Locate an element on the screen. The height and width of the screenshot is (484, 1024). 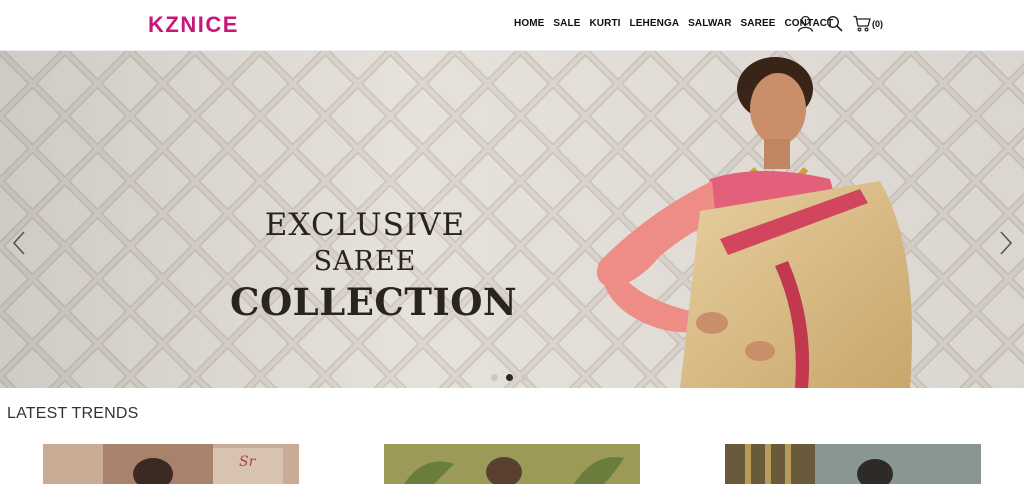
nav-kurti: KURTI is located at coordinates (604, 23).